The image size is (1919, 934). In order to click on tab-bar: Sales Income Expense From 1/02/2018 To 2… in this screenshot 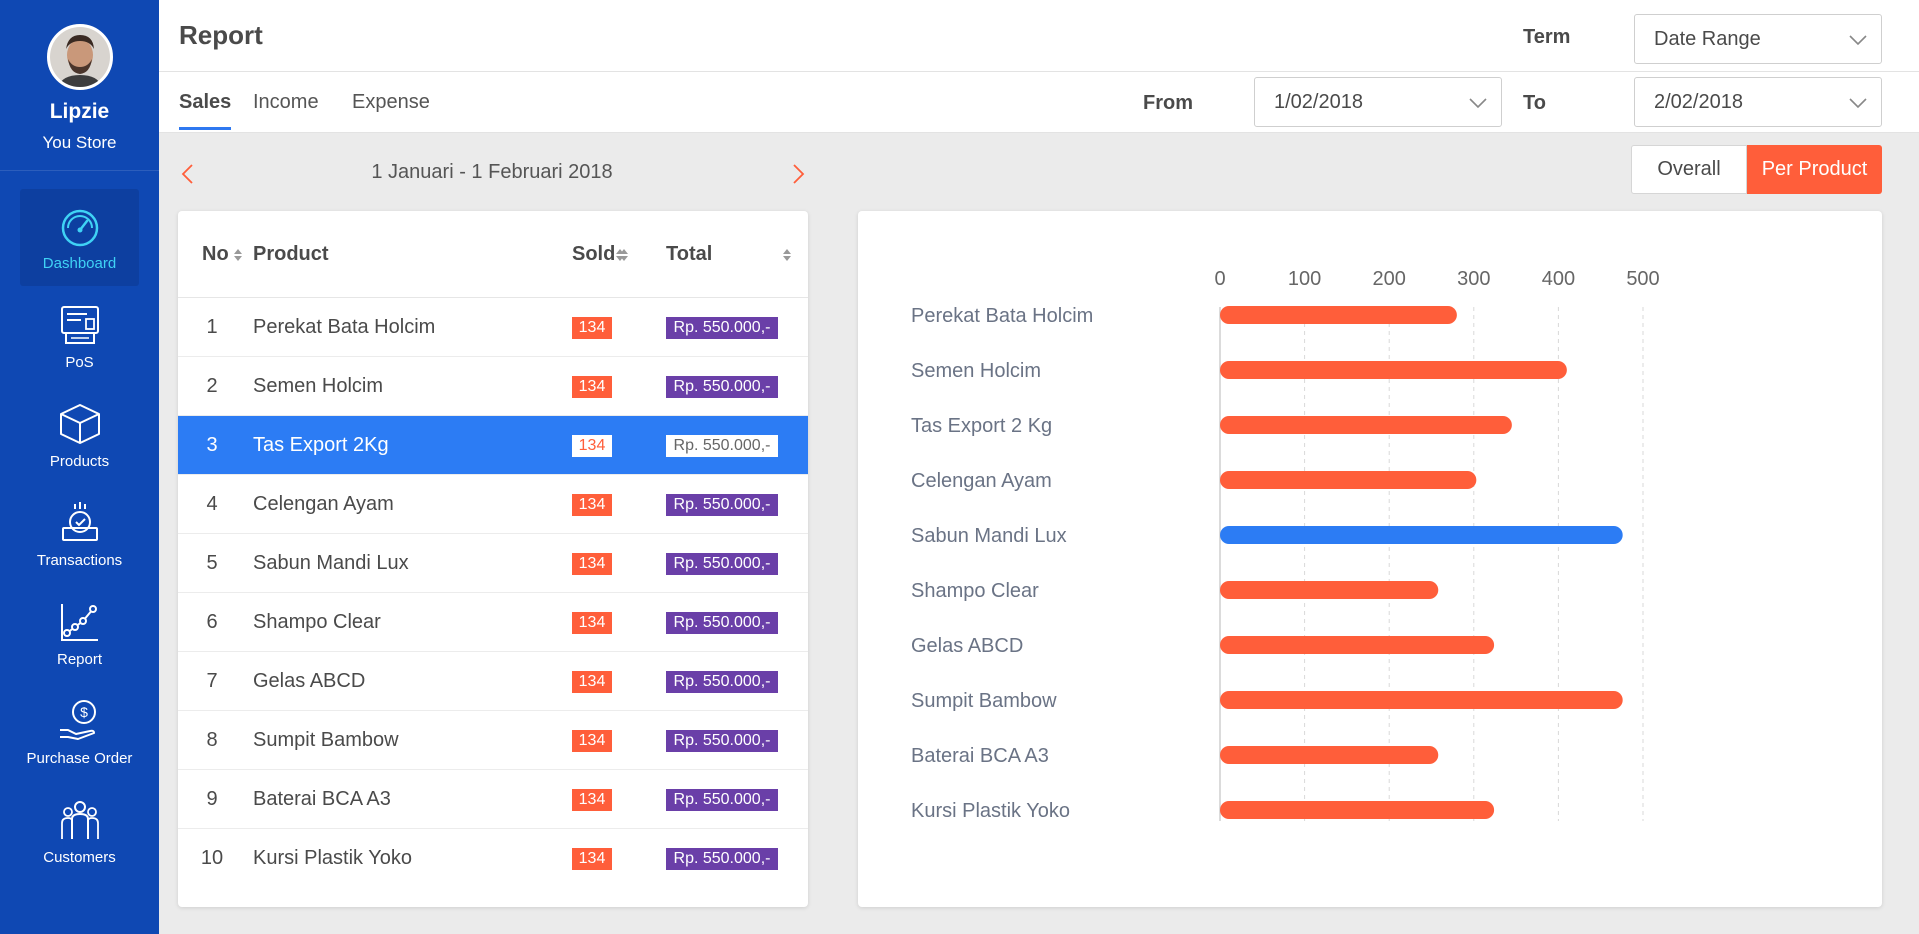, I will do `click(1039, 102)`.